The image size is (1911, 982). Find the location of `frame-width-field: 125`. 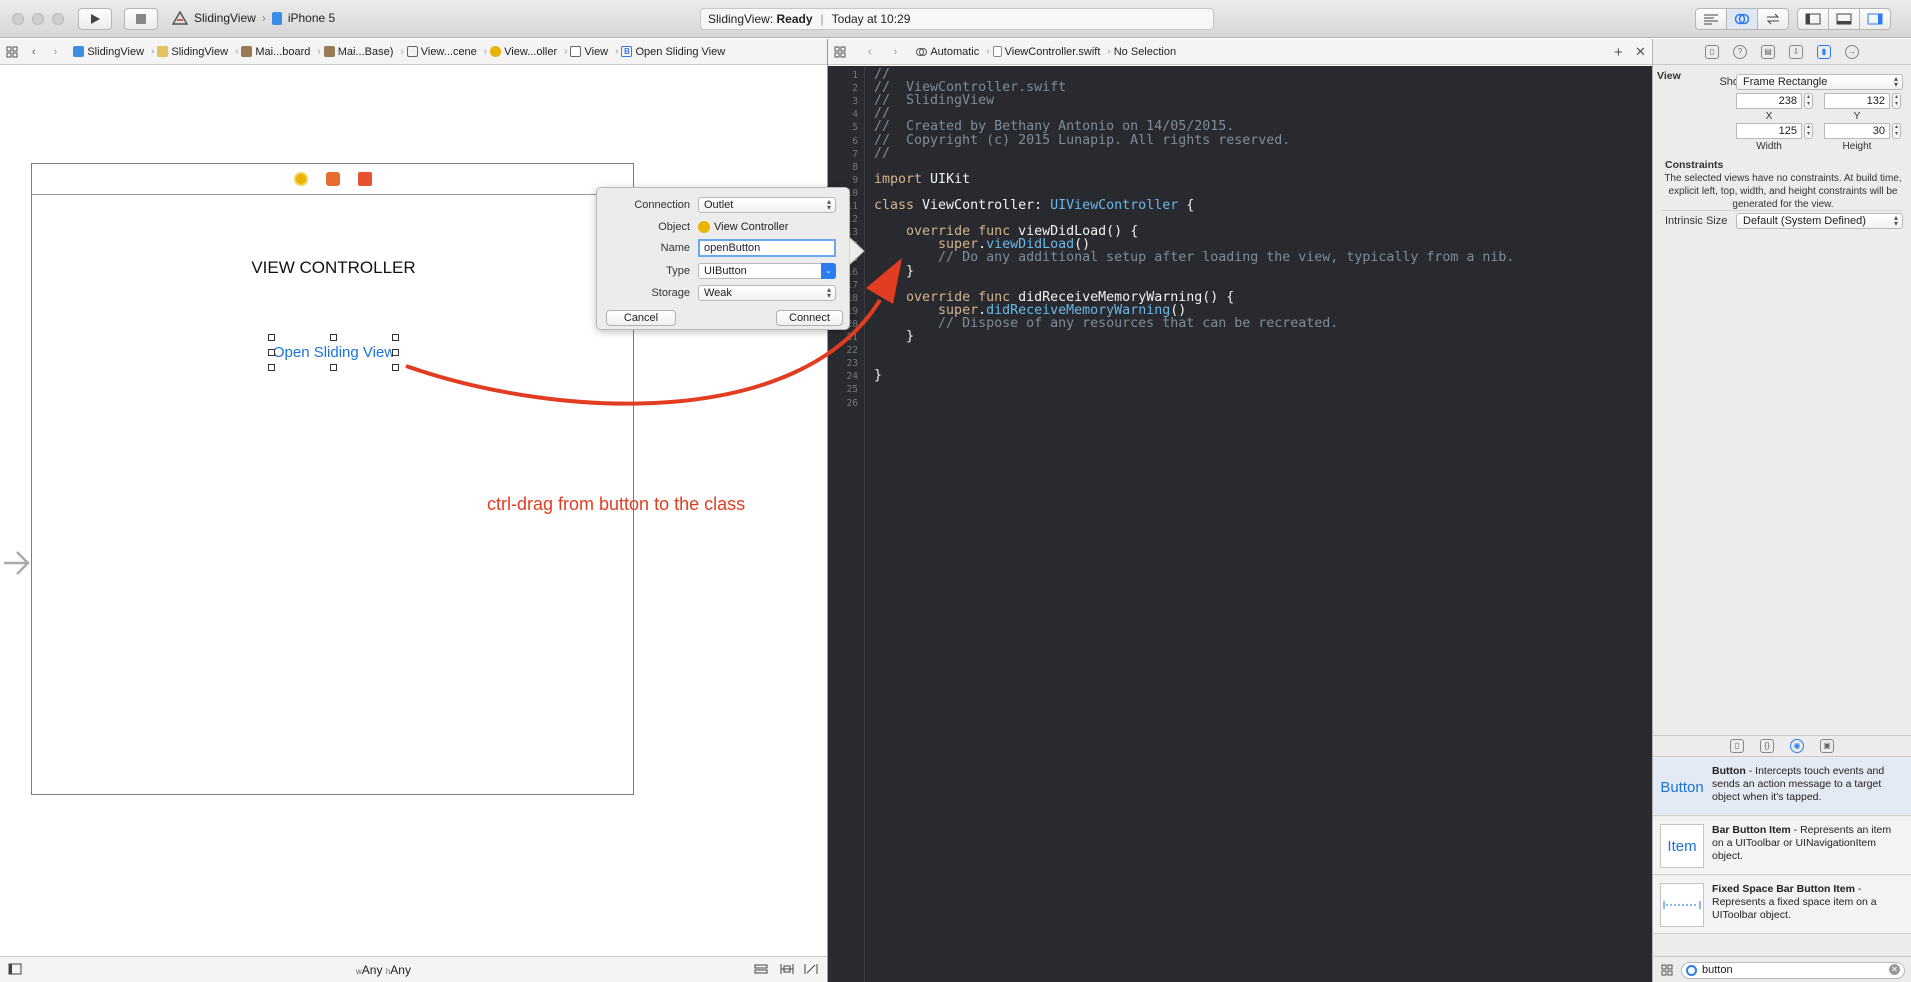

frame-width-field: 125 is located at coordinates (1769, 131).